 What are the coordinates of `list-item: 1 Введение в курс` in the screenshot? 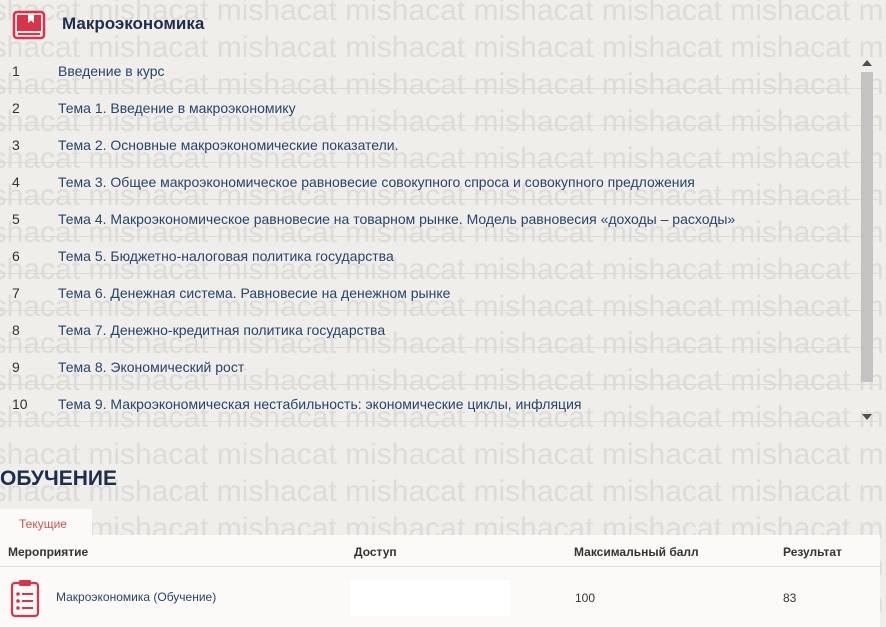 It's located at (439, 70).